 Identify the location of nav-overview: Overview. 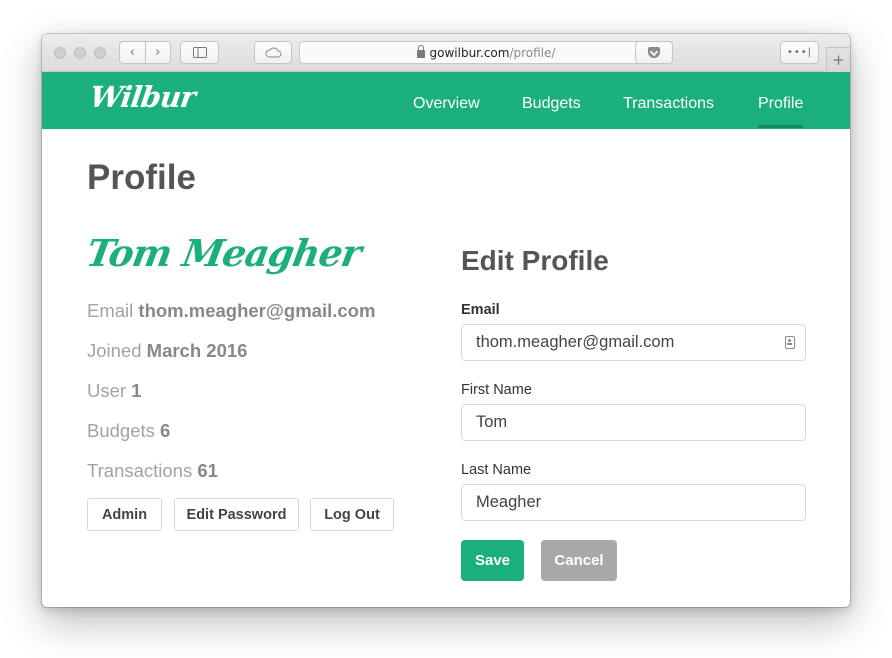
(446, 104).